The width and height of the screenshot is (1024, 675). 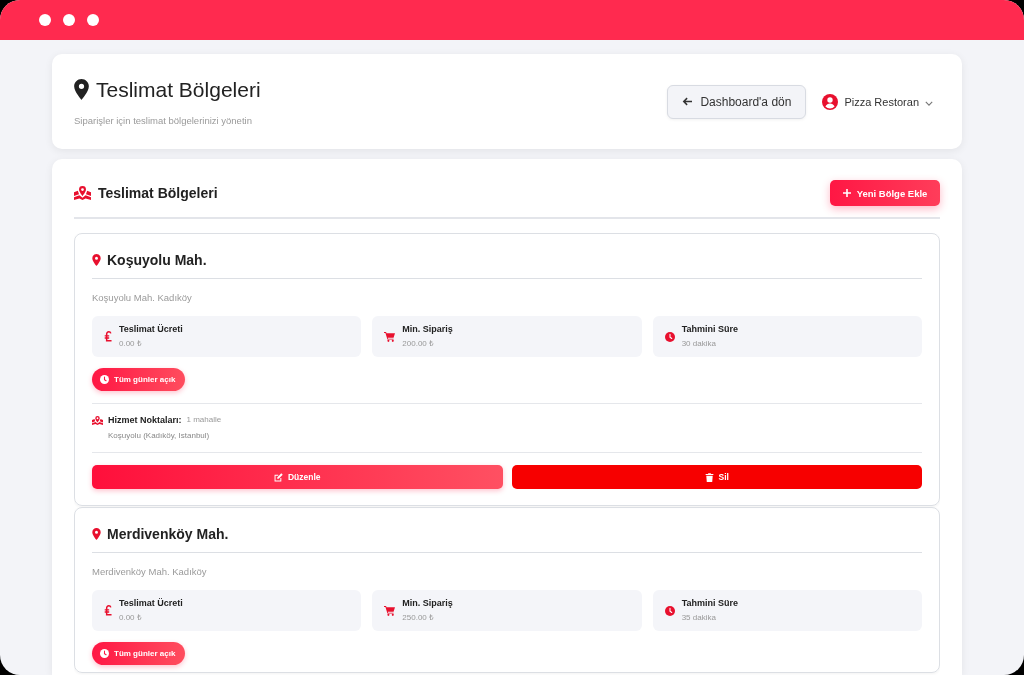 I want to click on page-subtitle: Siparişler için teslimat bölgelerinizi yönetin, so click(x=163, y=120).